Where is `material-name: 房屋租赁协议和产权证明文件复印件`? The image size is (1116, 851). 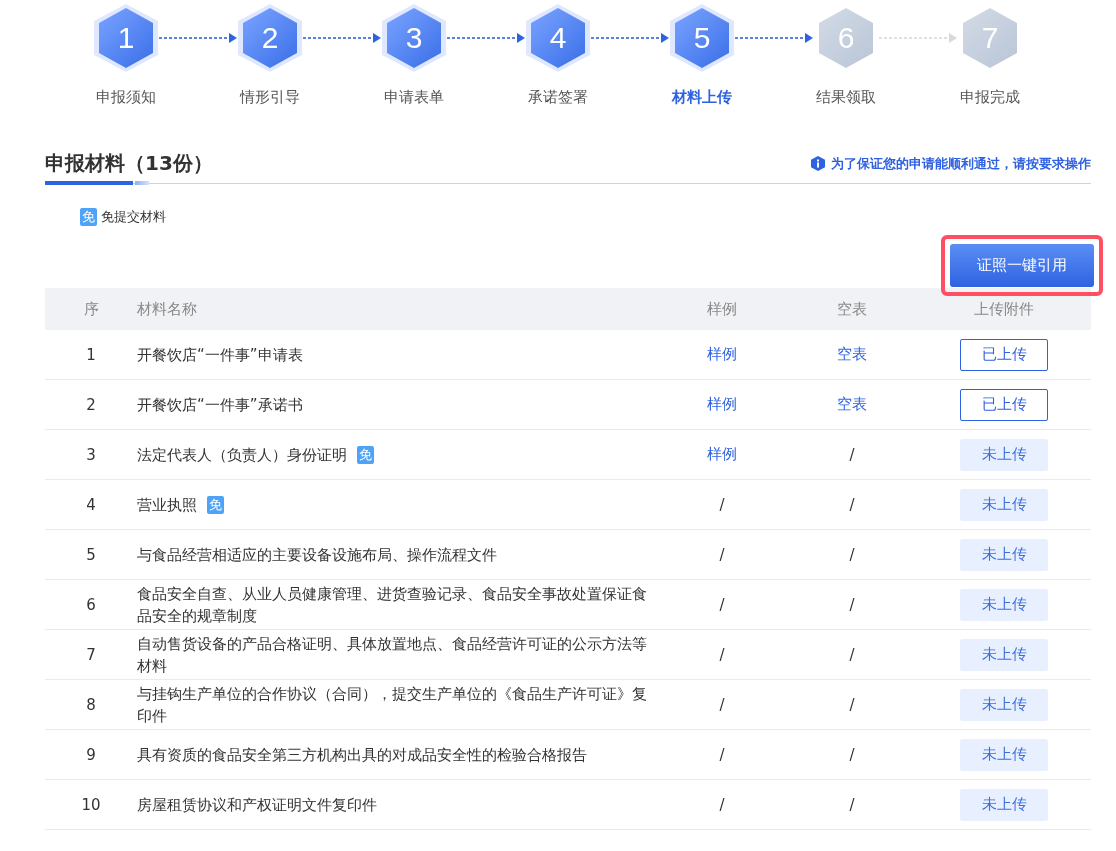
material-name: 房屋租赁协议和产权证明文件复印件 is located at coordinates (257, 805).